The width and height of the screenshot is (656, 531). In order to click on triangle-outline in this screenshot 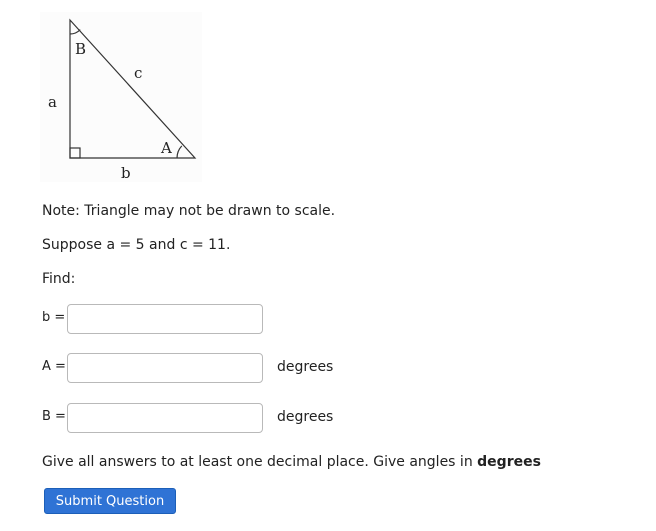, I will do `click(133, 88)`.